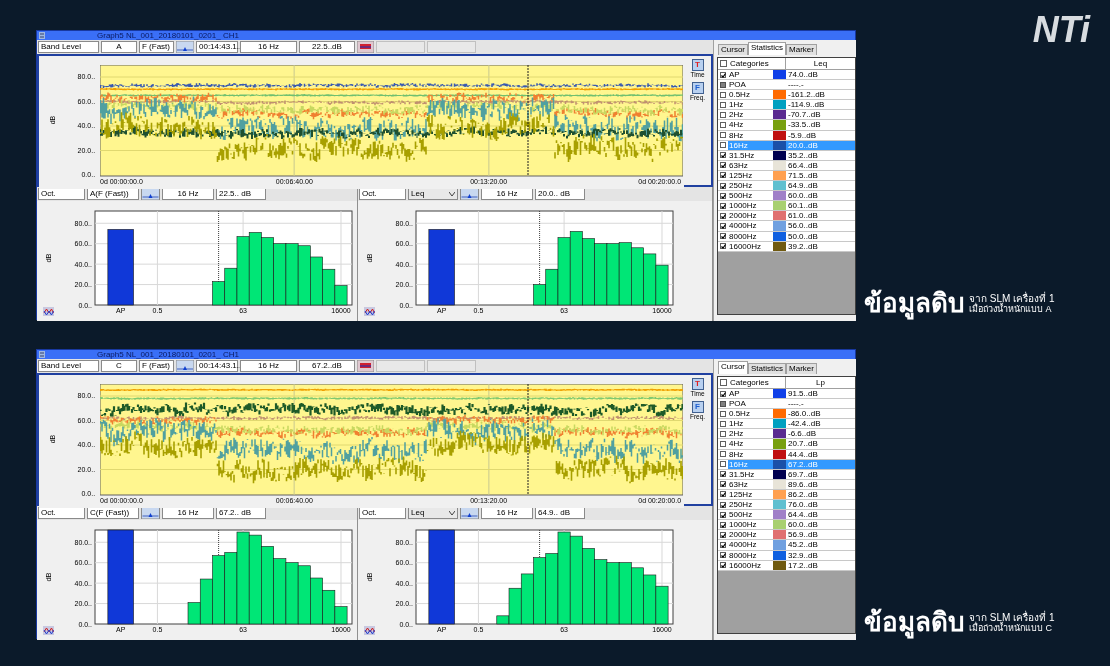 This screenshot has width=1110, height=666. I want to click on table-row: 125Hz 86.2..dB, so click(786, 495).